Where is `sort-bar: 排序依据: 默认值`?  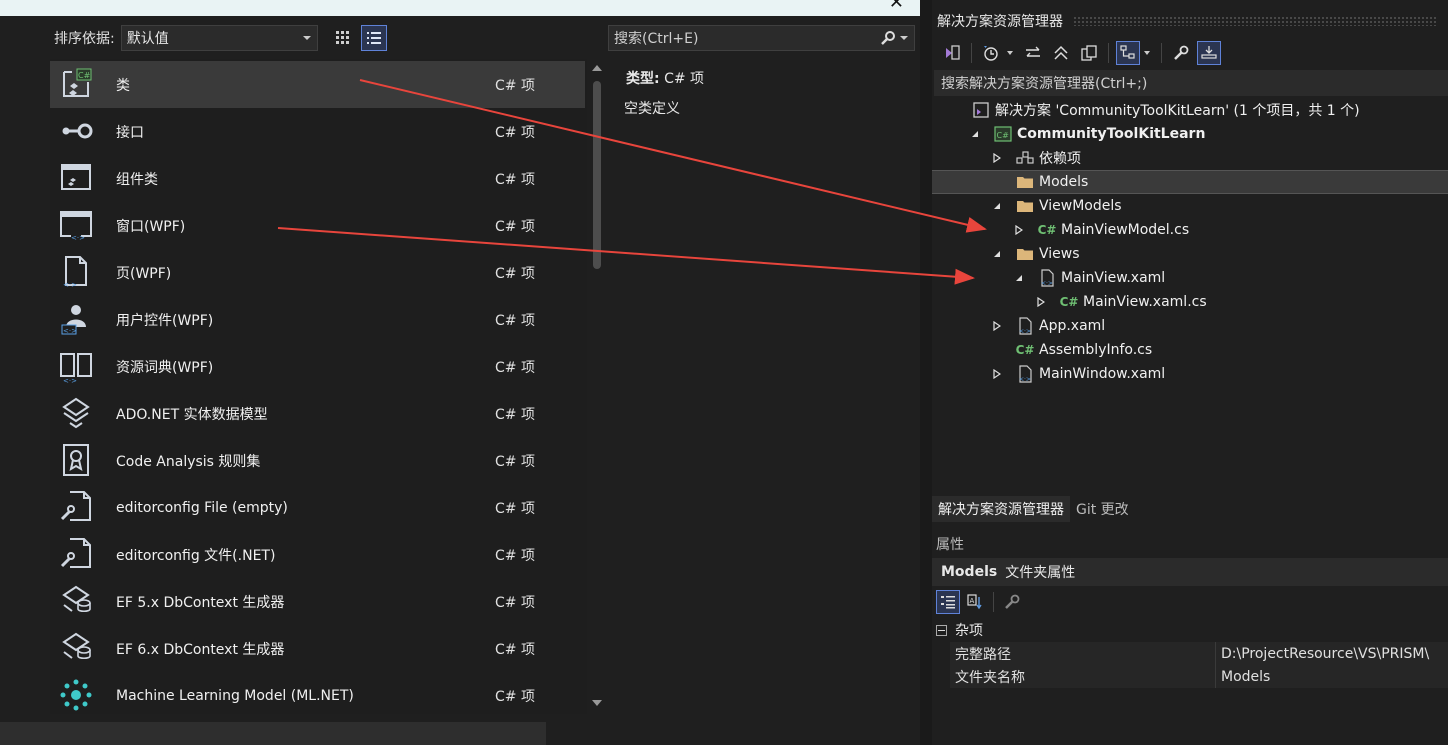
sort-bar: 排序依据: 默认值 is located at coordinates (186, 38).